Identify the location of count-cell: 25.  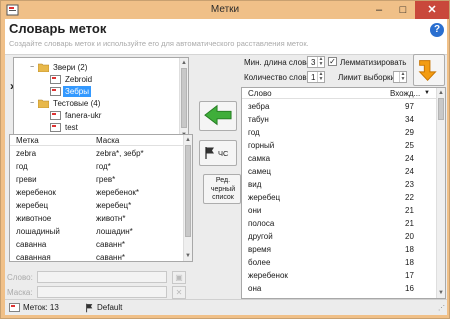
(409, 145).